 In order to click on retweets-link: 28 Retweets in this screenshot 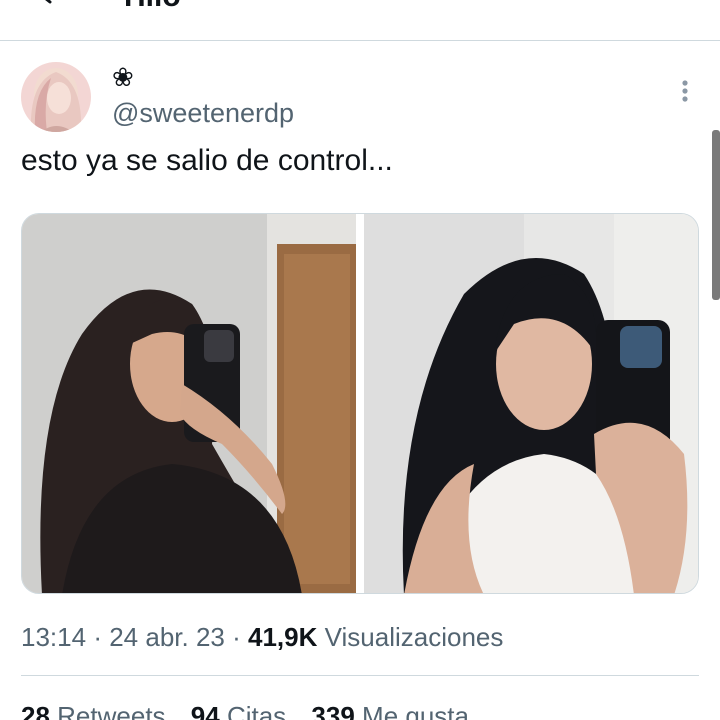, I will do `click(93, 710)`.